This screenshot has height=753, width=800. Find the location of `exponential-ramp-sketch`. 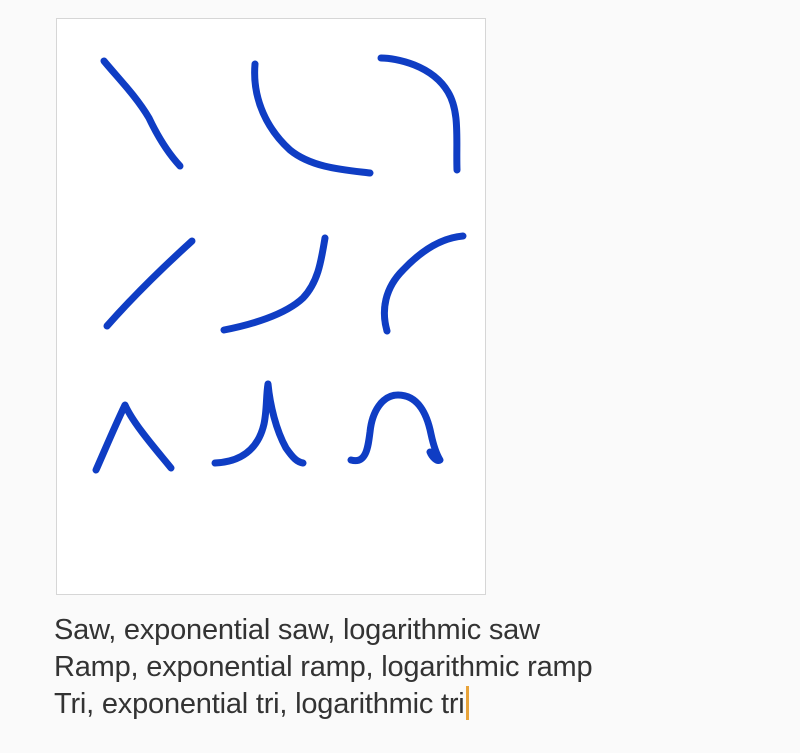

exponential-ramp-sketch is located at coordinates (274, 284).